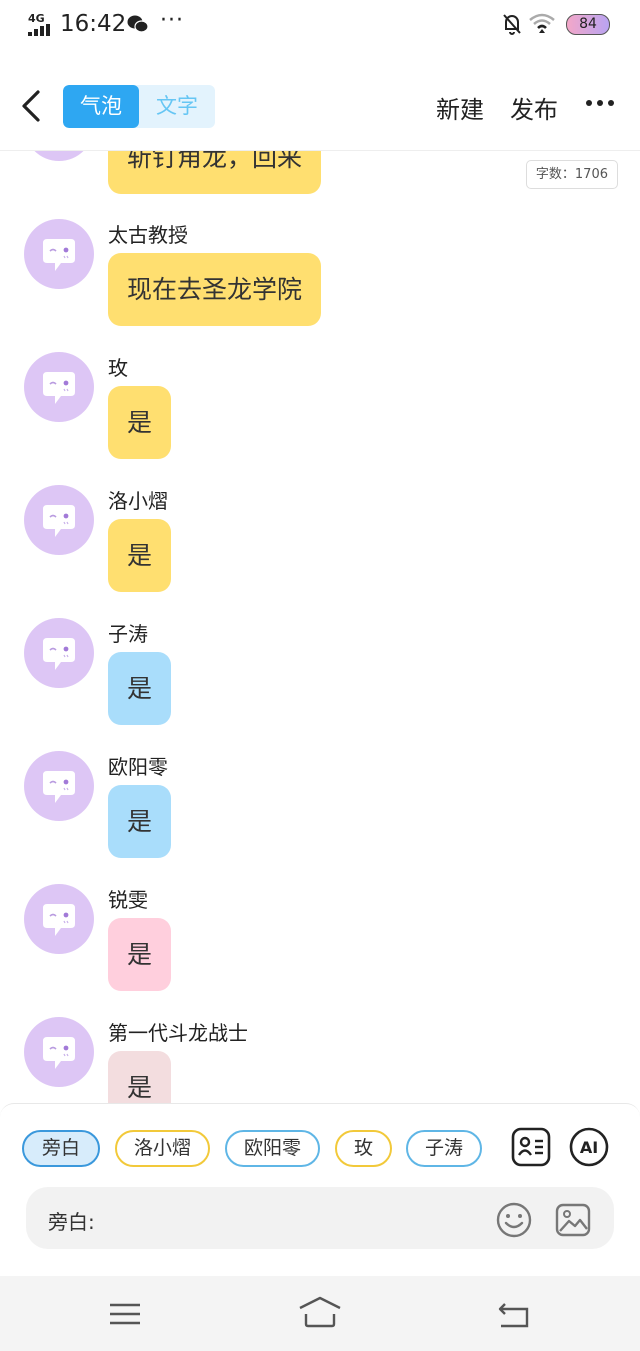 The width and height of the screenshot is (640, 1351). I want to click on speaker-name: 欧阳零, so click(138, 767).